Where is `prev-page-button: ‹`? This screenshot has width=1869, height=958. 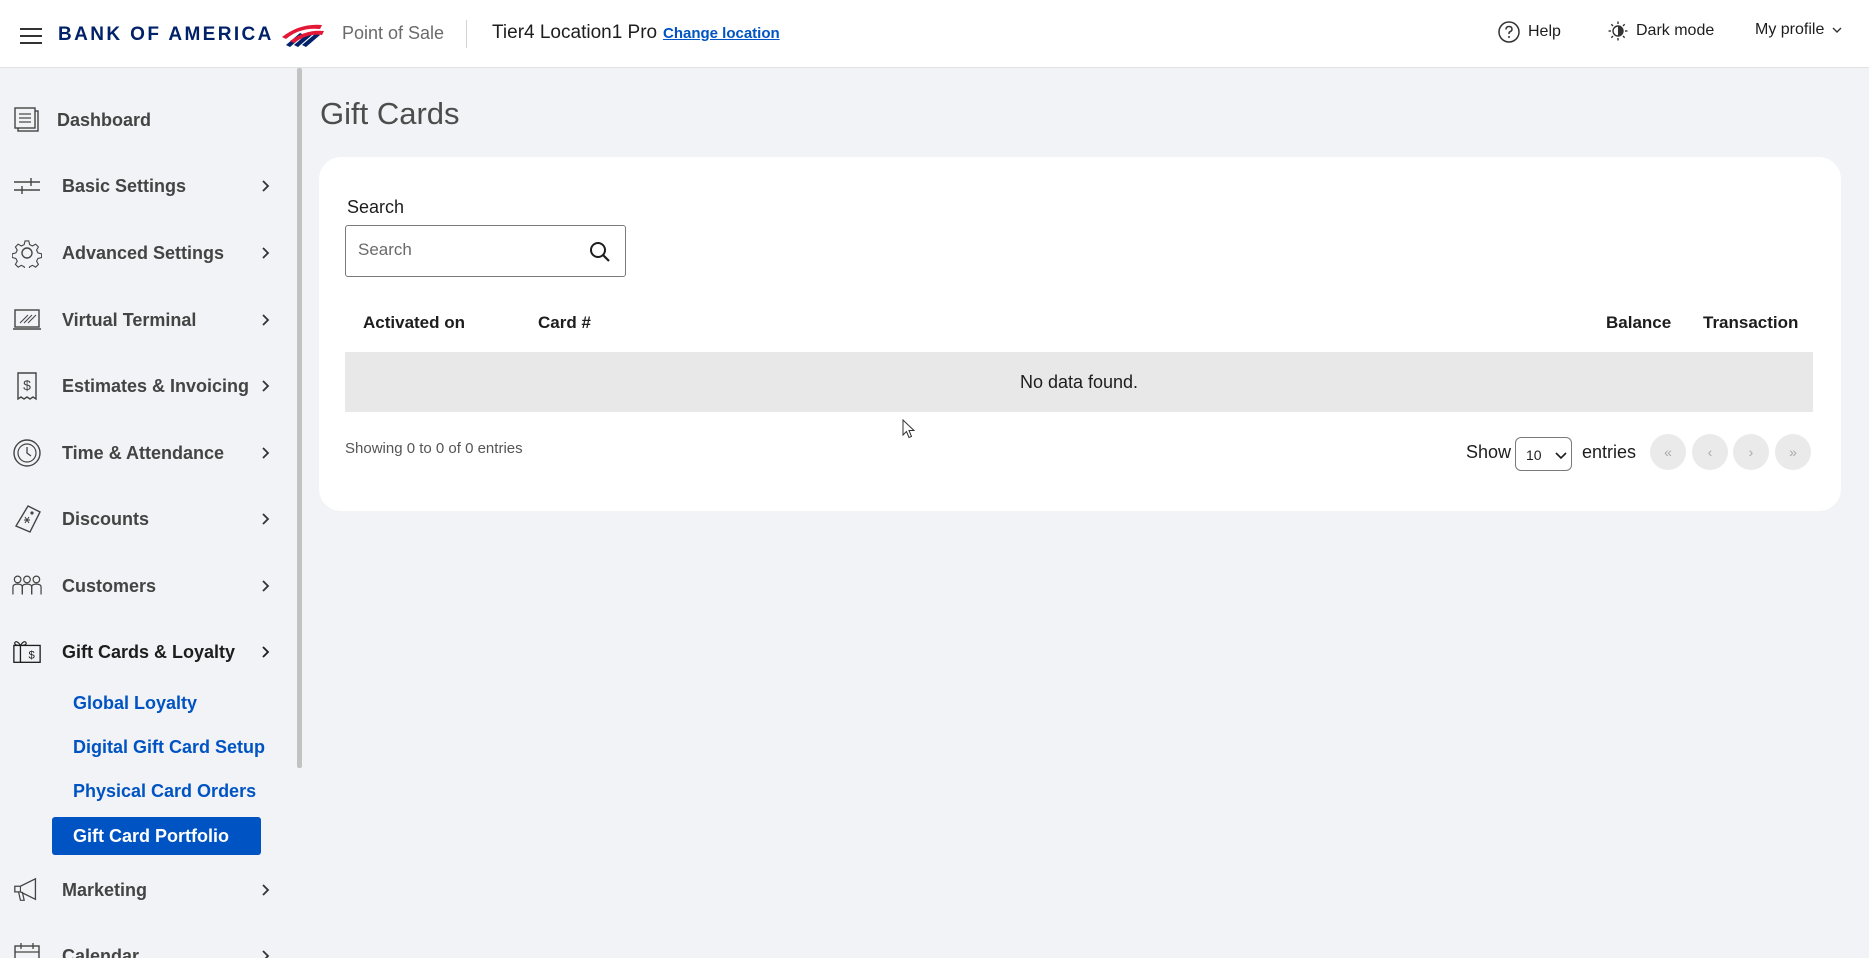 prev-page-button: ‹ is located at coordinates (1710, 452).